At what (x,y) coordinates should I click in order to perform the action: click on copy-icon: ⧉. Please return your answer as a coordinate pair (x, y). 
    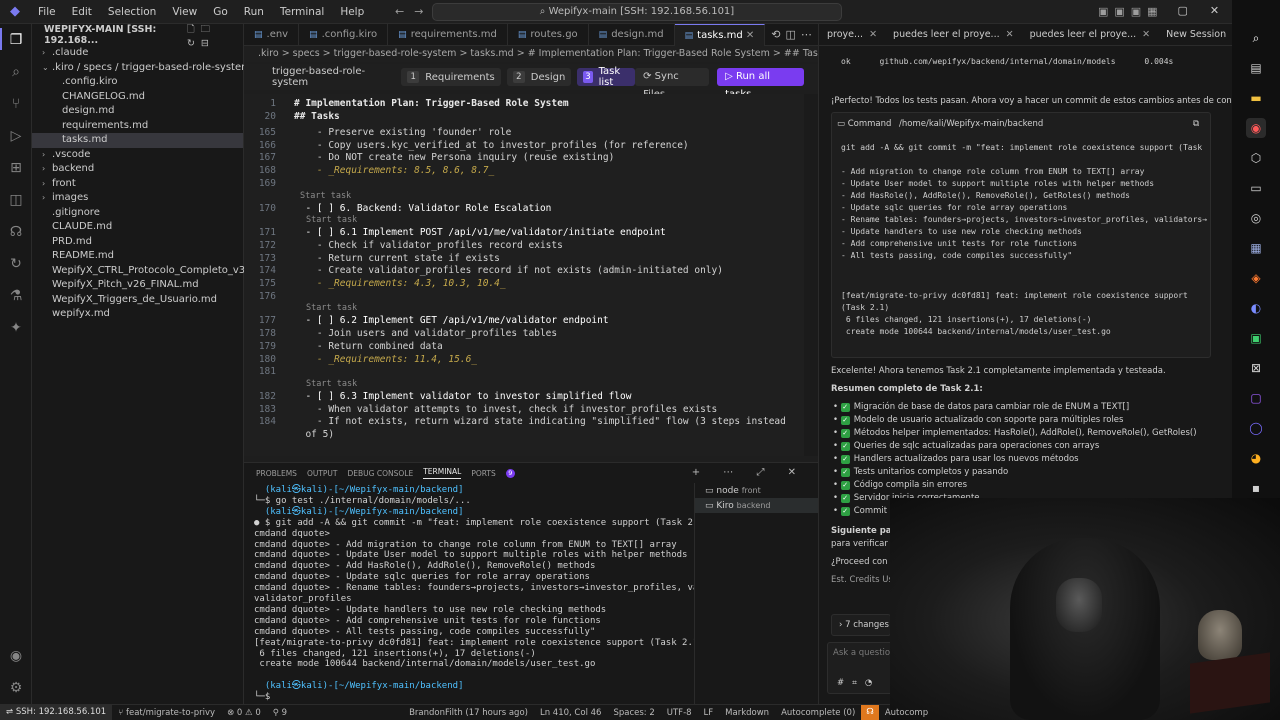
    Looking at the image, I should click on (1196, 124).